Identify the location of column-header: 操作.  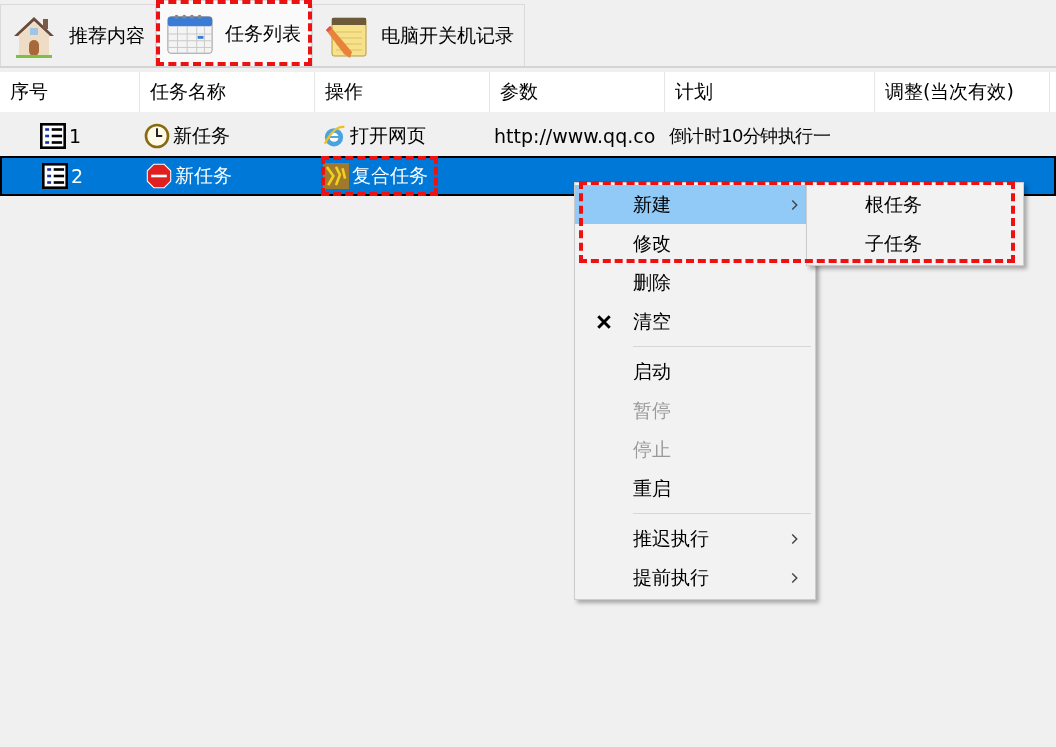
(402, 92).